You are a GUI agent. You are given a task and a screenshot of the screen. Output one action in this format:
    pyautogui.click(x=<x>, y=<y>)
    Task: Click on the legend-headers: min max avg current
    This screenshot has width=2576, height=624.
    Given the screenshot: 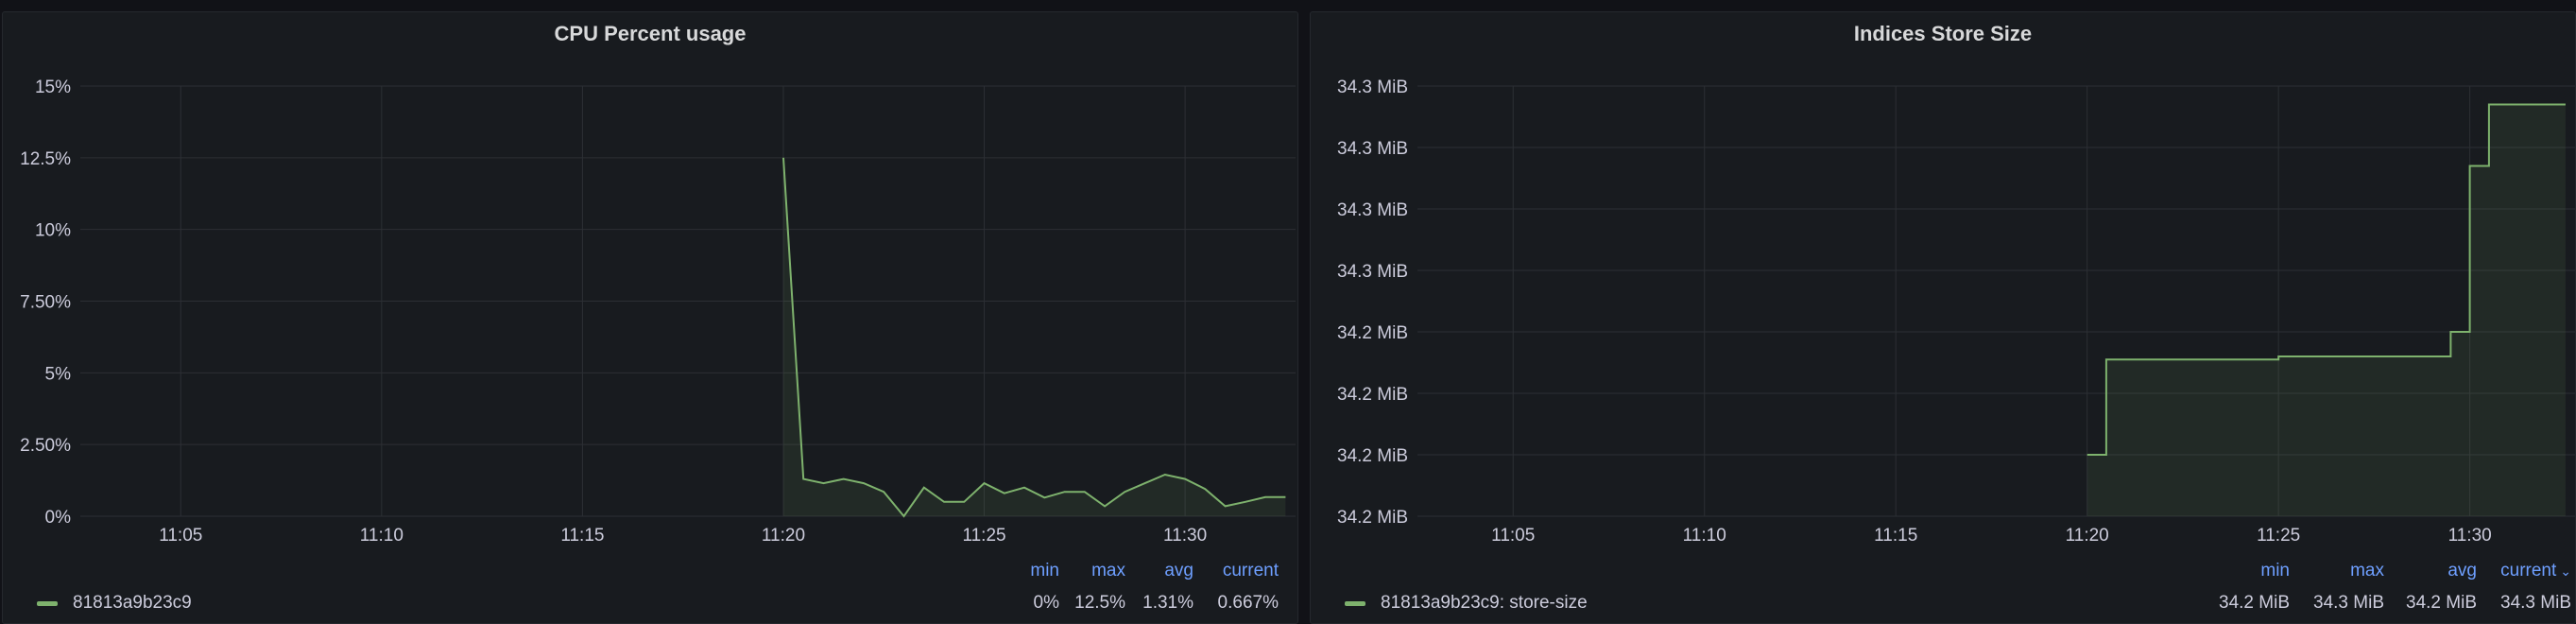 What is the action you would take?
    pyautogui.click(x=1136, y=571)
    